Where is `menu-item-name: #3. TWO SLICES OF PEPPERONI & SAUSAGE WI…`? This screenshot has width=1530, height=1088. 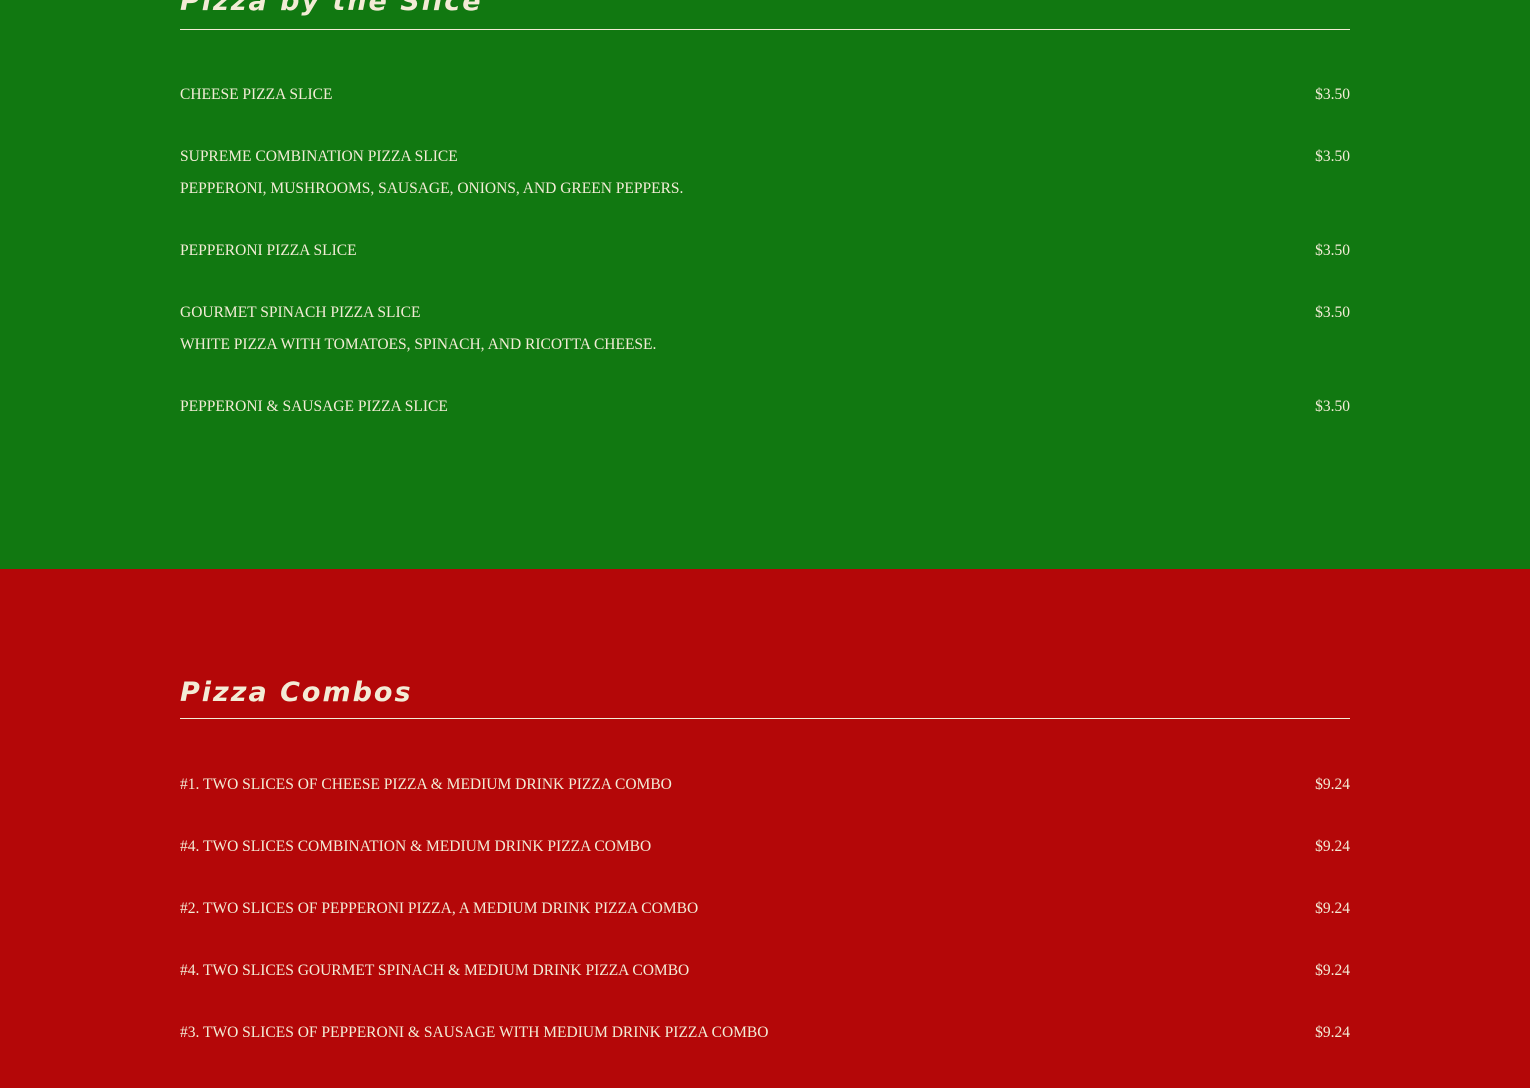 menu-item-name: #3. TWO SLICES OF PEPPERONI & SAUSAGE WI… is located at coordinates (474, 1032).